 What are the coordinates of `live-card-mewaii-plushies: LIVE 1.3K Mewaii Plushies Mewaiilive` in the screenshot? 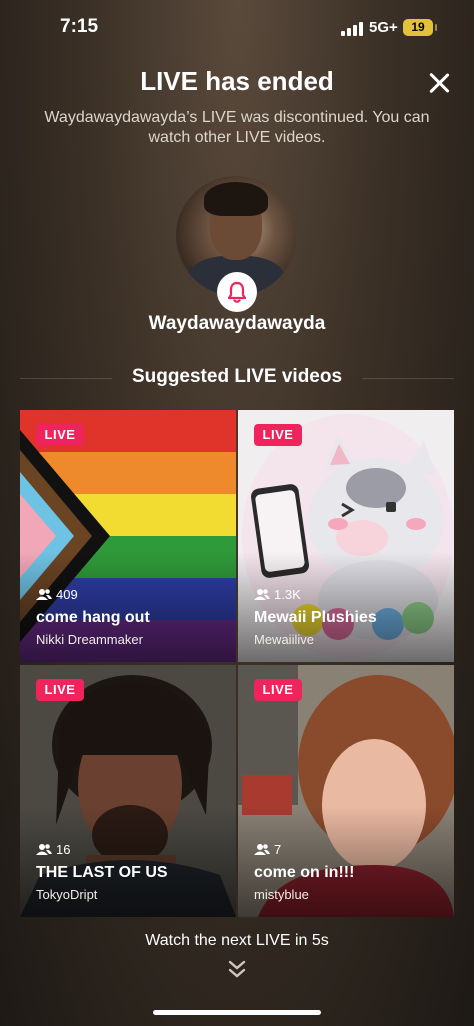 It's located at (346, 536).